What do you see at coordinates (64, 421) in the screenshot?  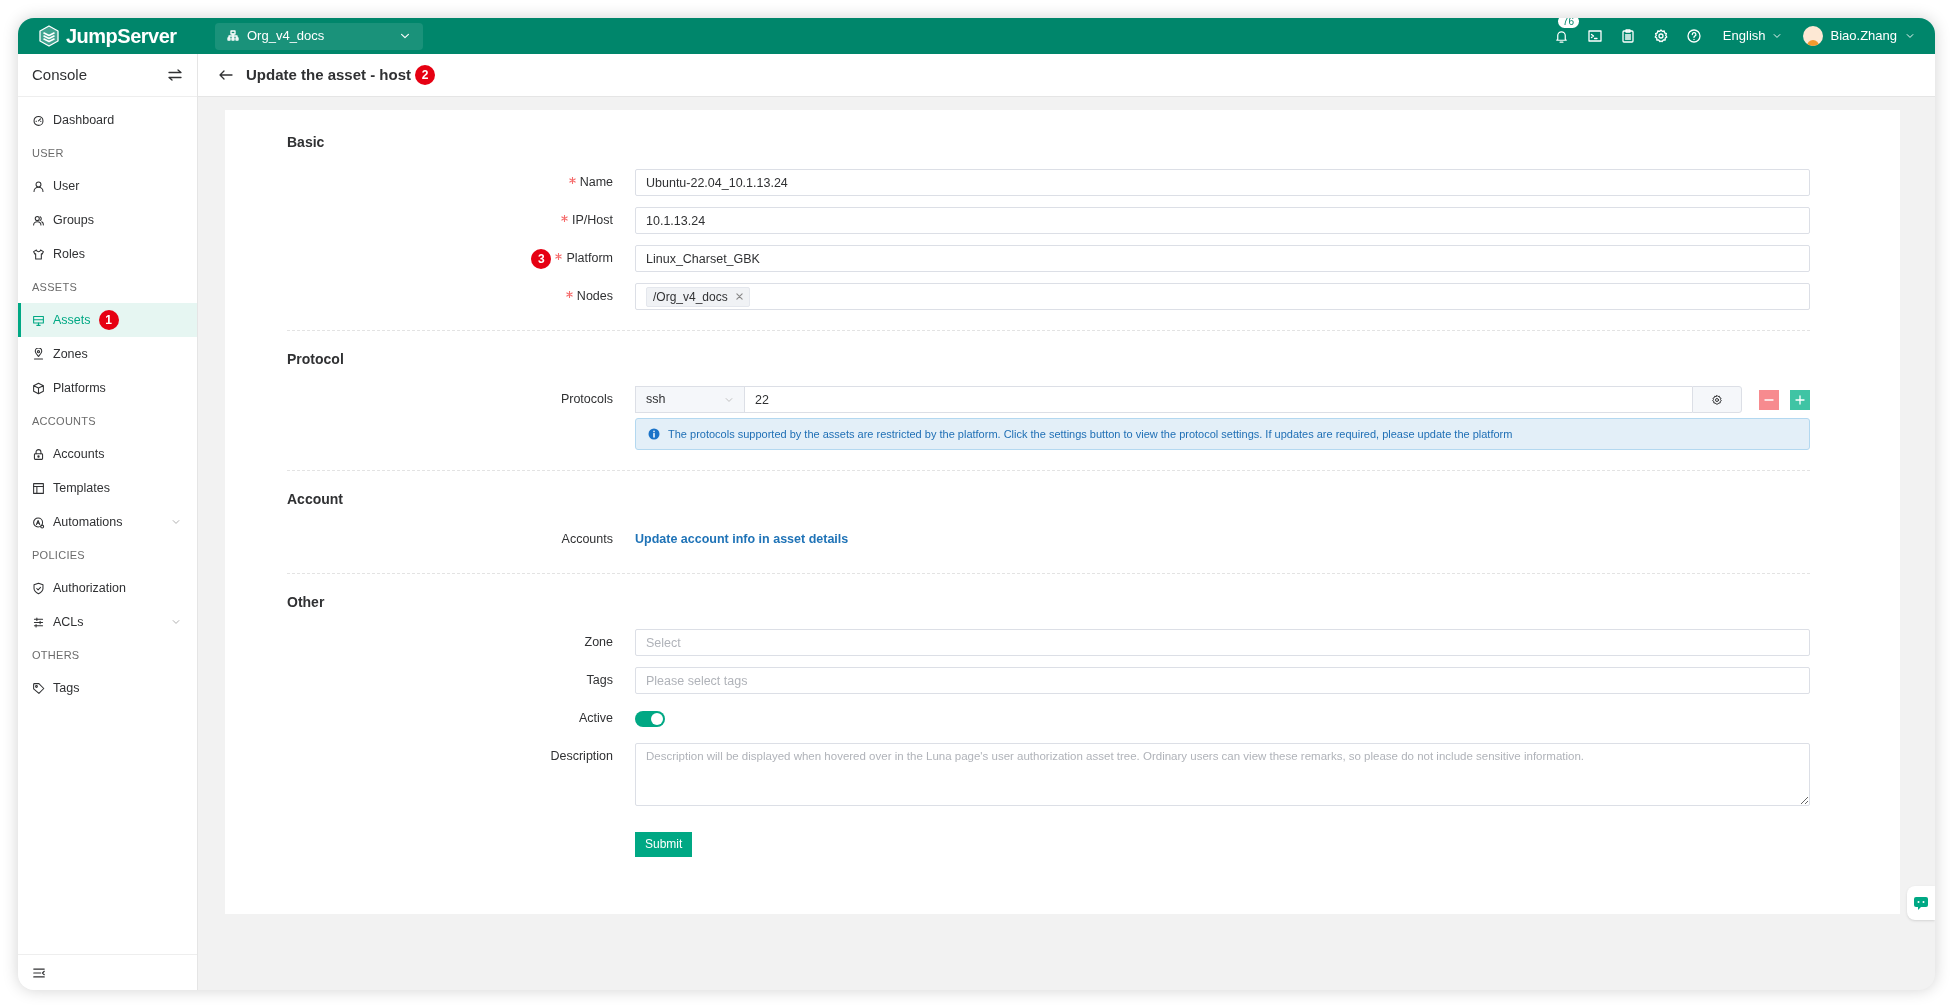 I see `section-label: ACCOUNTS` at bounding box center [64, 421].